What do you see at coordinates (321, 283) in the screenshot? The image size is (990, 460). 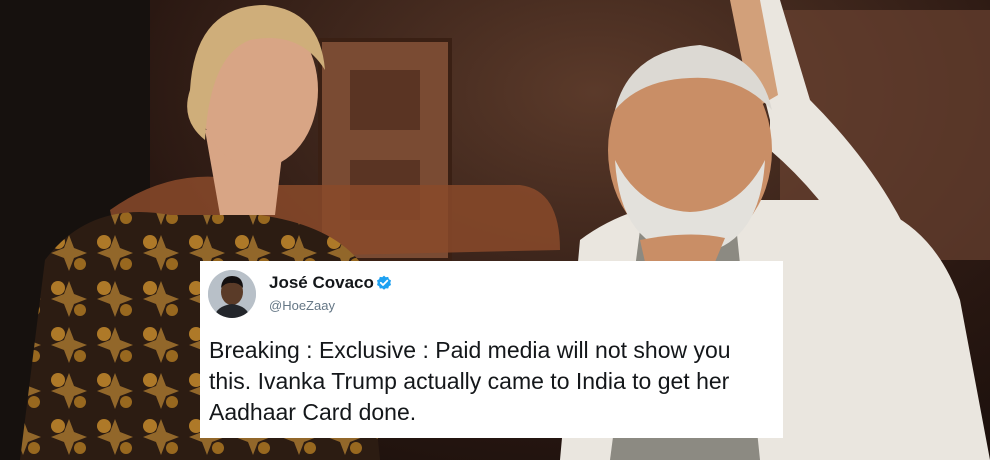 I see `author-name: José Covaco` at bounding box center [321, 283].